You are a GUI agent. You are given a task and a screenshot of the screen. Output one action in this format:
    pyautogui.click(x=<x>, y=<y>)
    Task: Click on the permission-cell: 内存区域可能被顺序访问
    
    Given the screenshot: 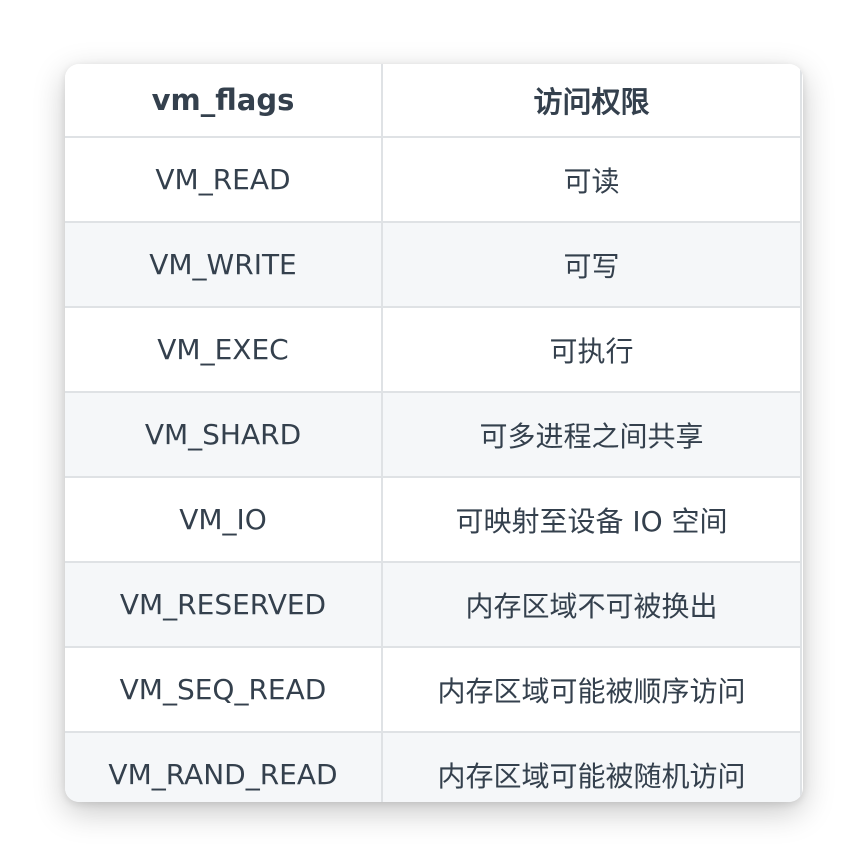 What is the action you would take?
    pyautogui.click(x=591, y=689)
    